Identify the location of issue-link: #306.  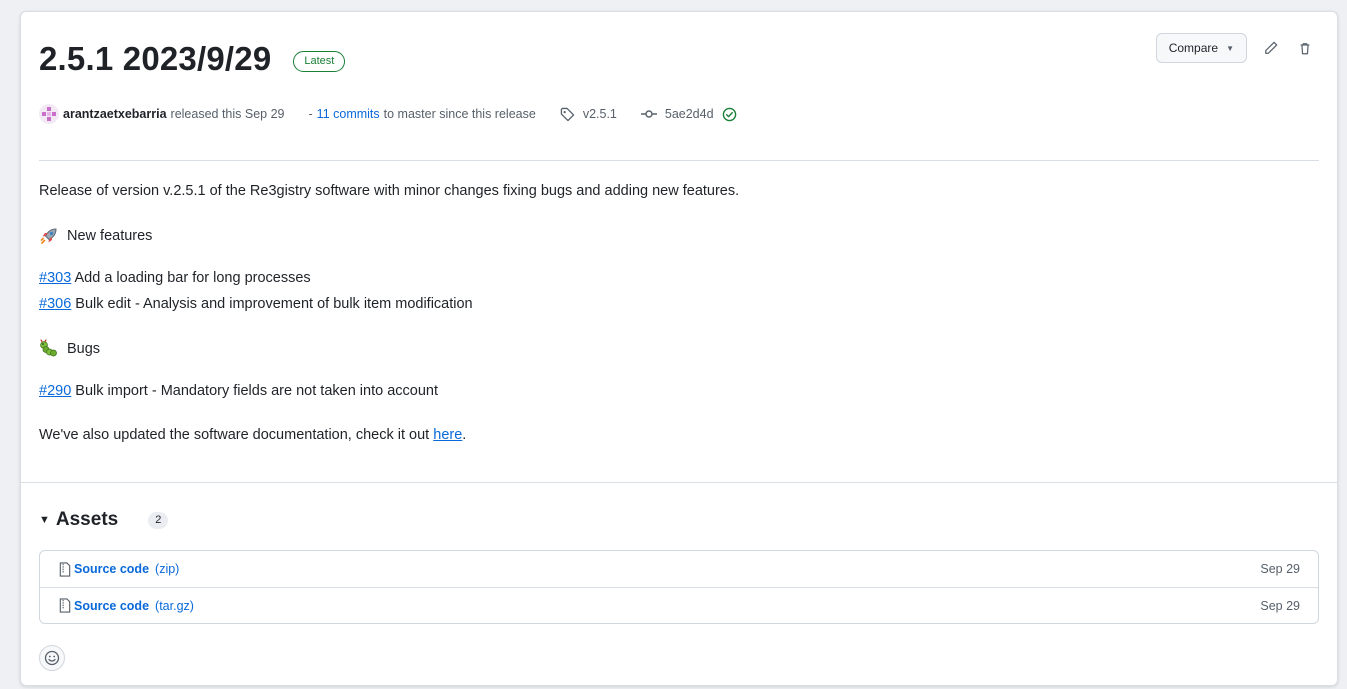
(55, 304).